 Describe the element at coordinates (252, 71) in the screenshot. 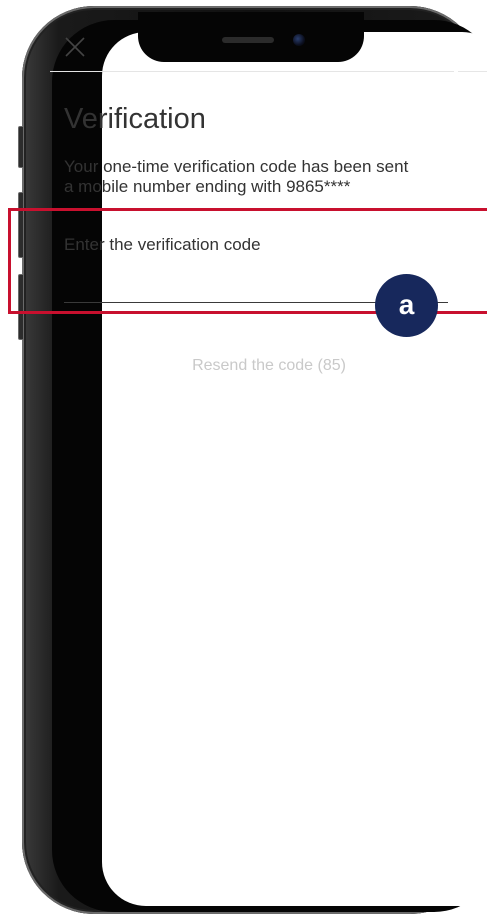

I see `header-divider` at that location.